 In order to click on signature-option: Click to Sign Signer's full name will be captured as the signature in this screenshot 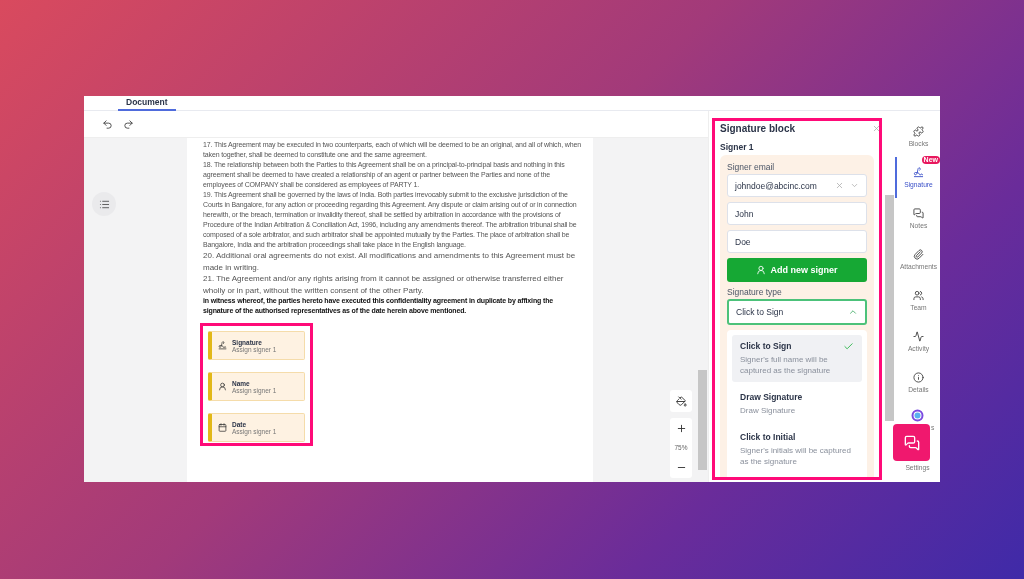, I will do `click(797, 358)`.